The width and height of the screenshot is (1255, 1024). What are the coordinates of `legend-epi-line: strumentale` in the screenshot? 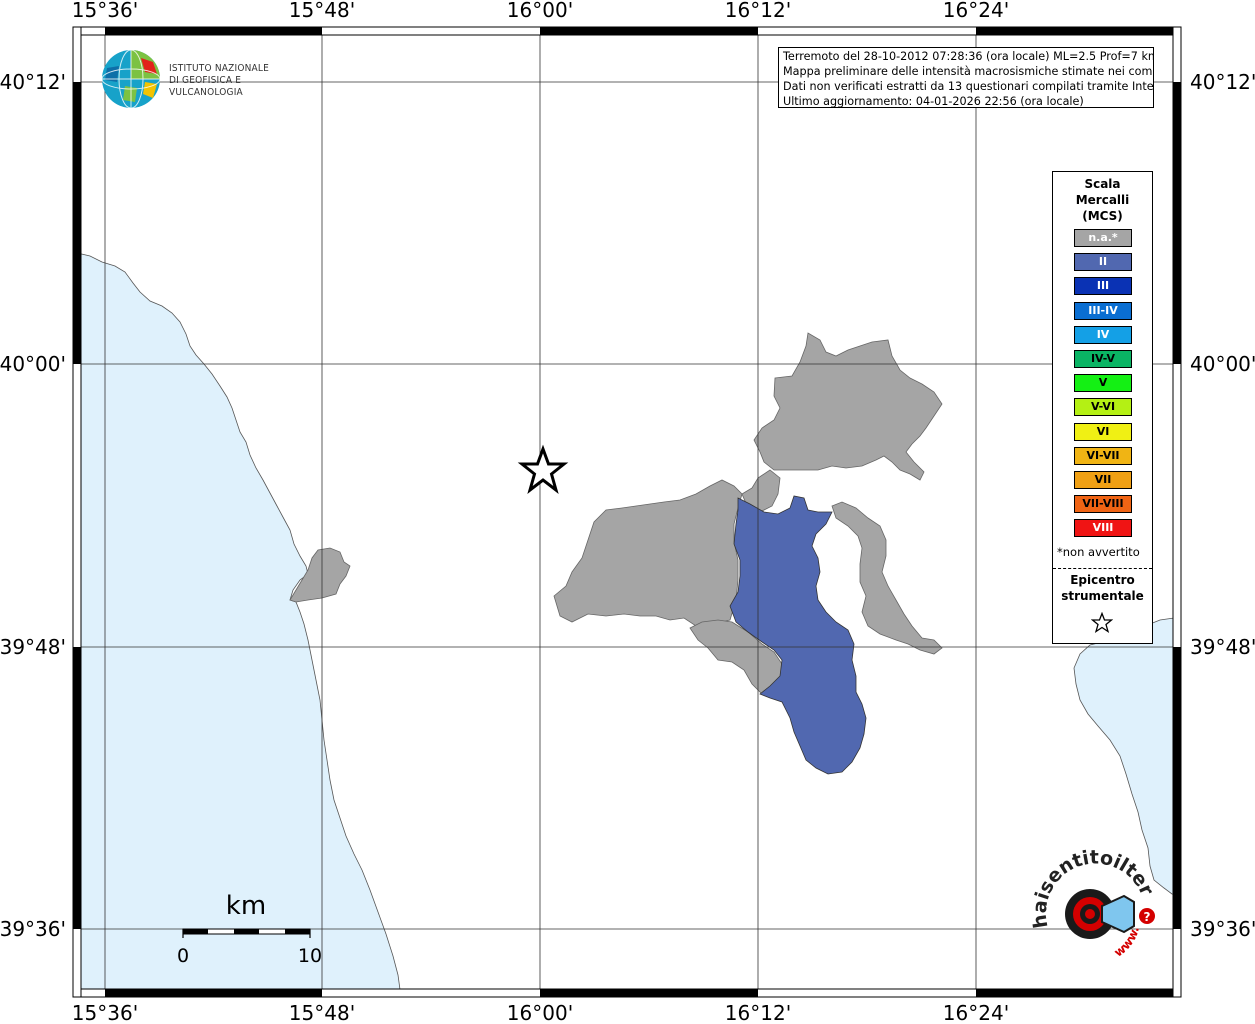 It's located at (1102, 596).